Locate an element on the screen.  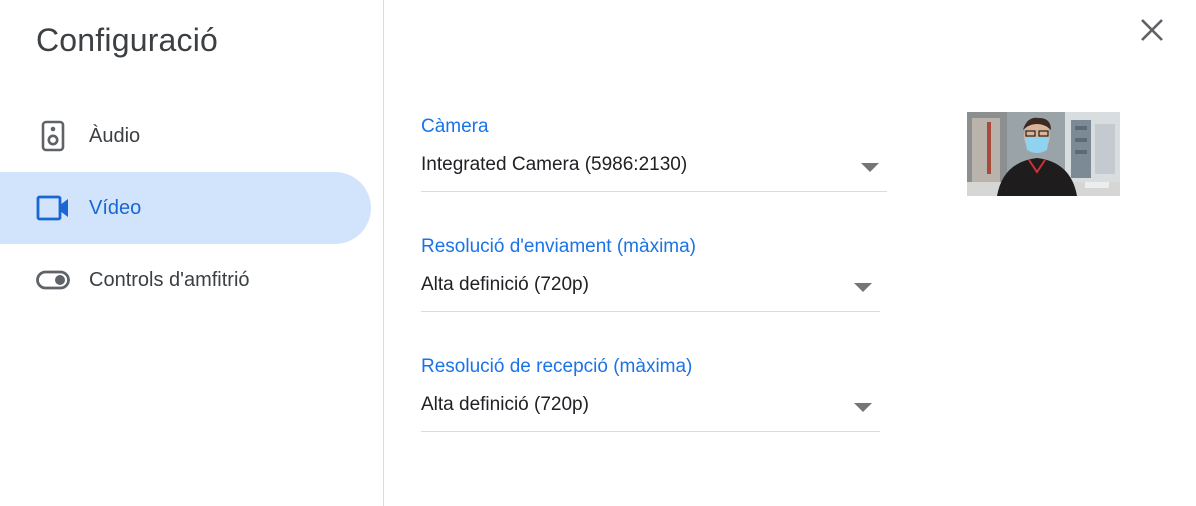
camera-label: Càmera is located at coordinates (455, 126).